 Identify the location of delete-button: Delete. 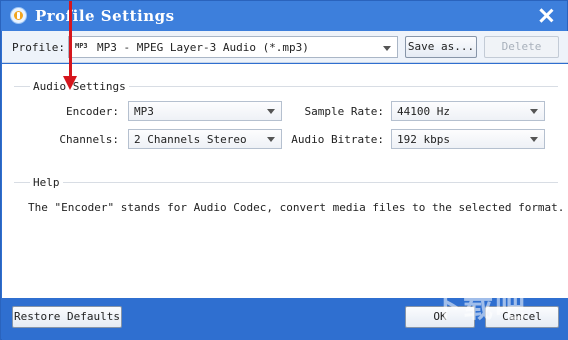
(521, 47).